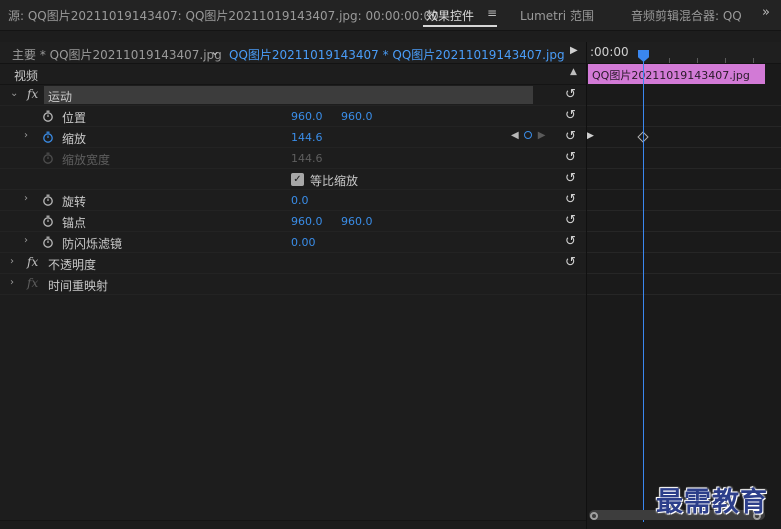  I want to click on timeline-clip: QQ图片20211019143407.jpg, so click(676, 74).